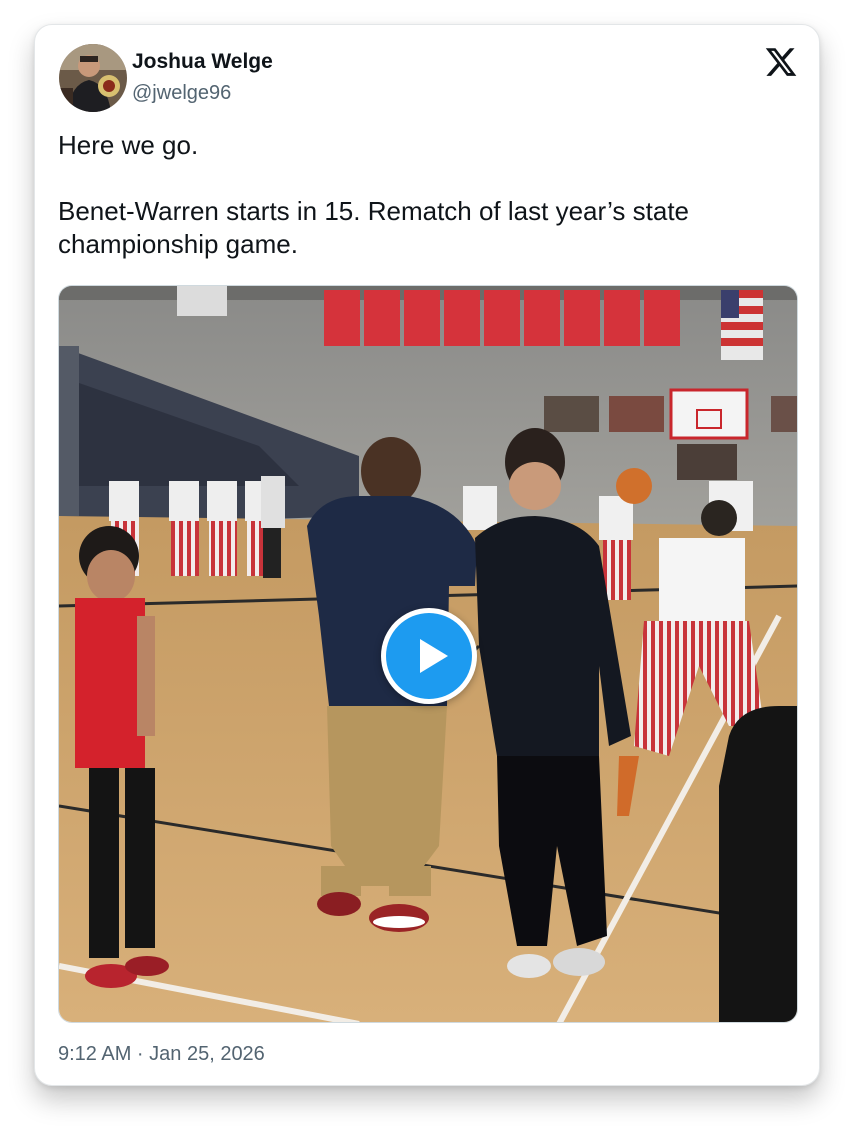  Describe the element at coordinates (128, 145) in the screenshot. I see `tweet-paragraph: Here we go.` at that location.